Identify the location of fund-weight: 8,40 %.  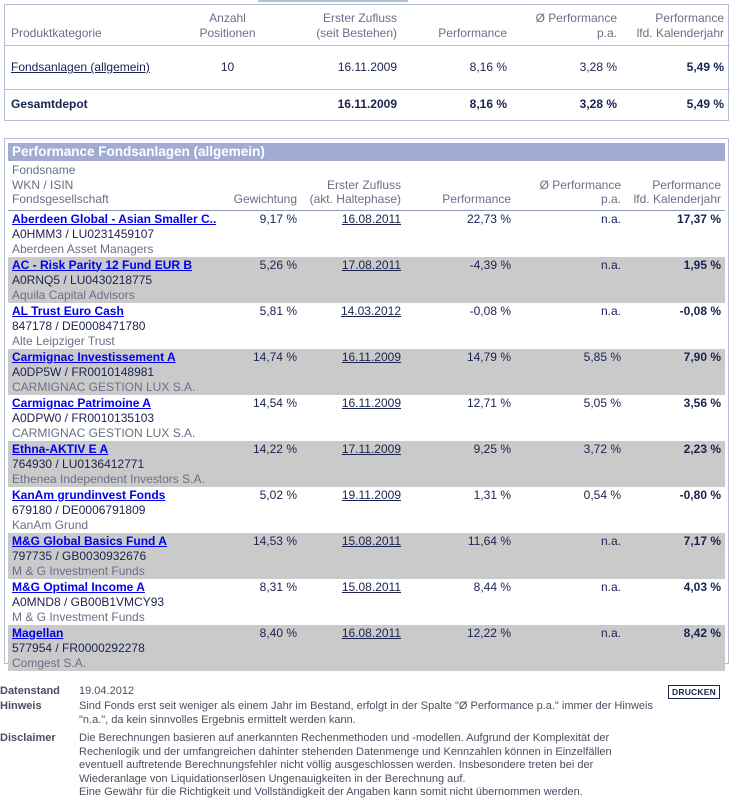
(278, 632).